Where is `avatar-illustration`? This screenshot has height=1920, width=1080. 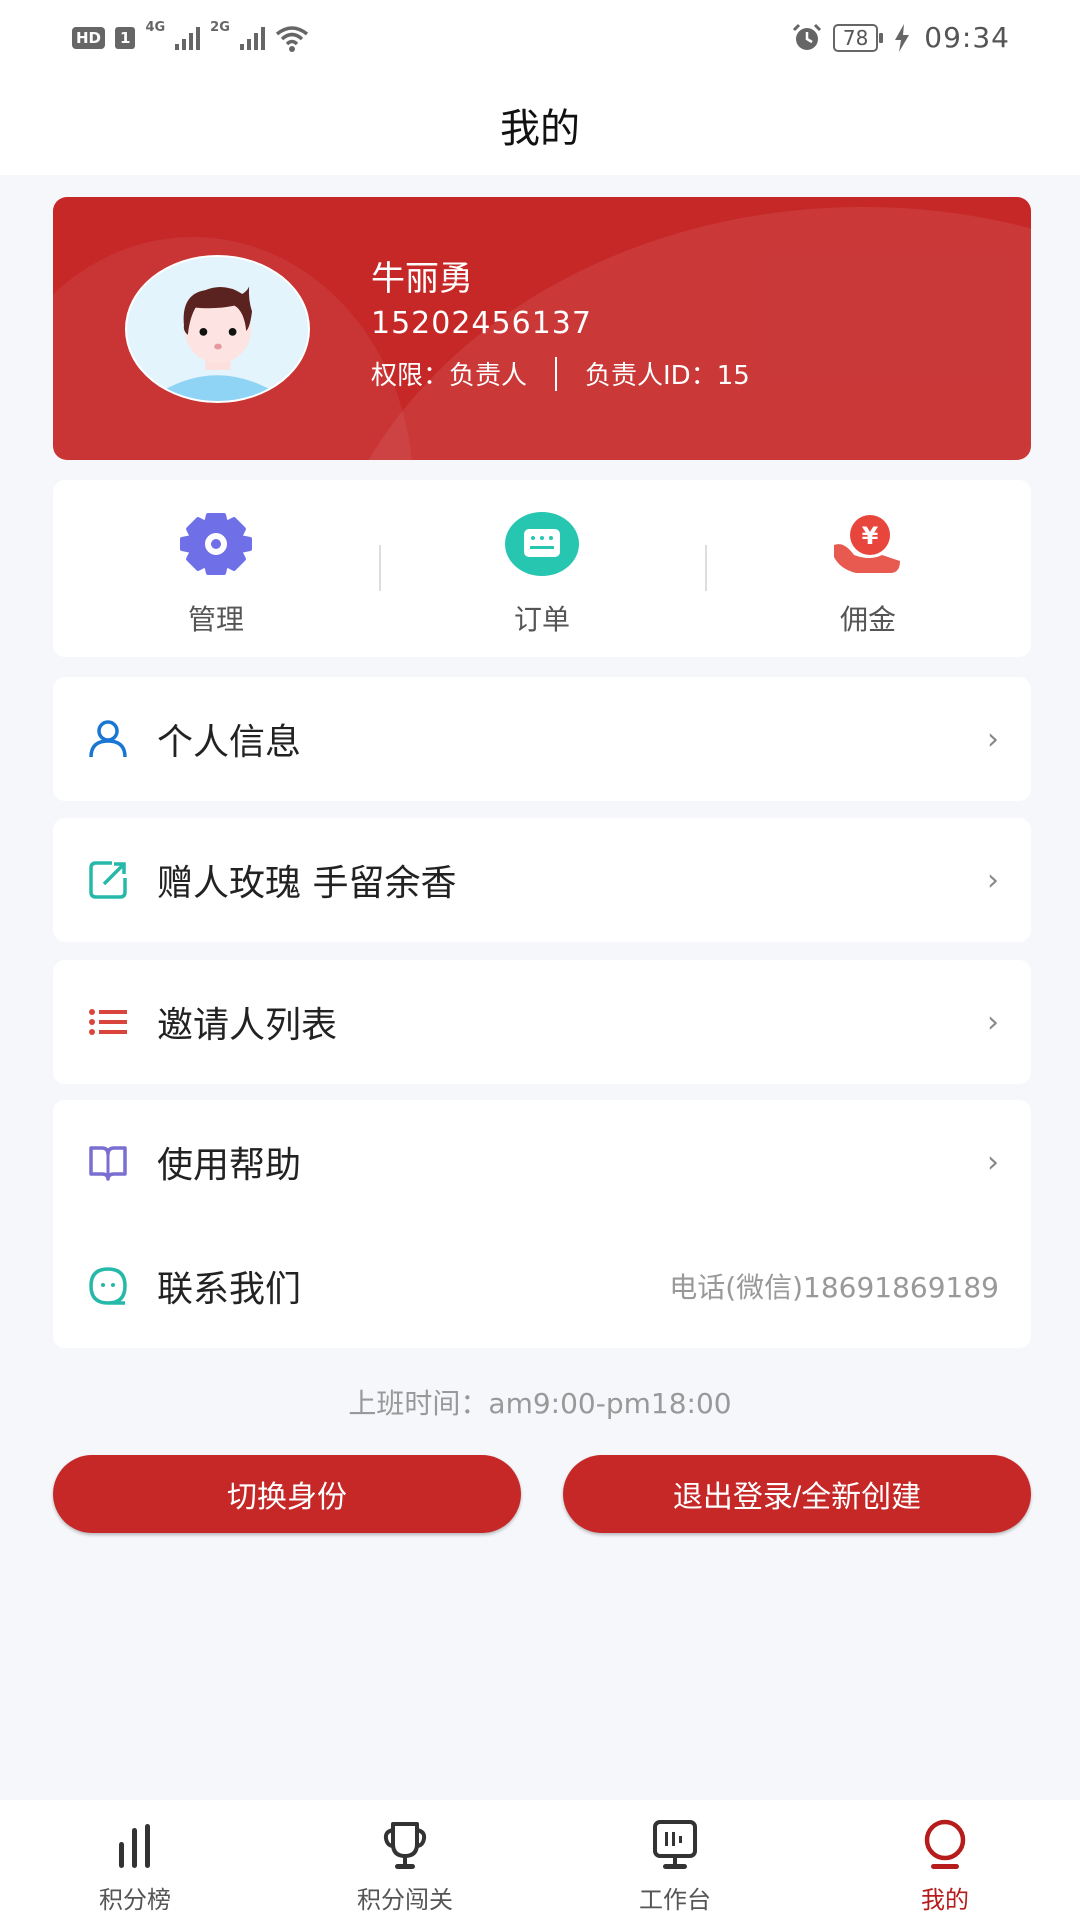 avatar-illustration is located at coordinates (217, 329).